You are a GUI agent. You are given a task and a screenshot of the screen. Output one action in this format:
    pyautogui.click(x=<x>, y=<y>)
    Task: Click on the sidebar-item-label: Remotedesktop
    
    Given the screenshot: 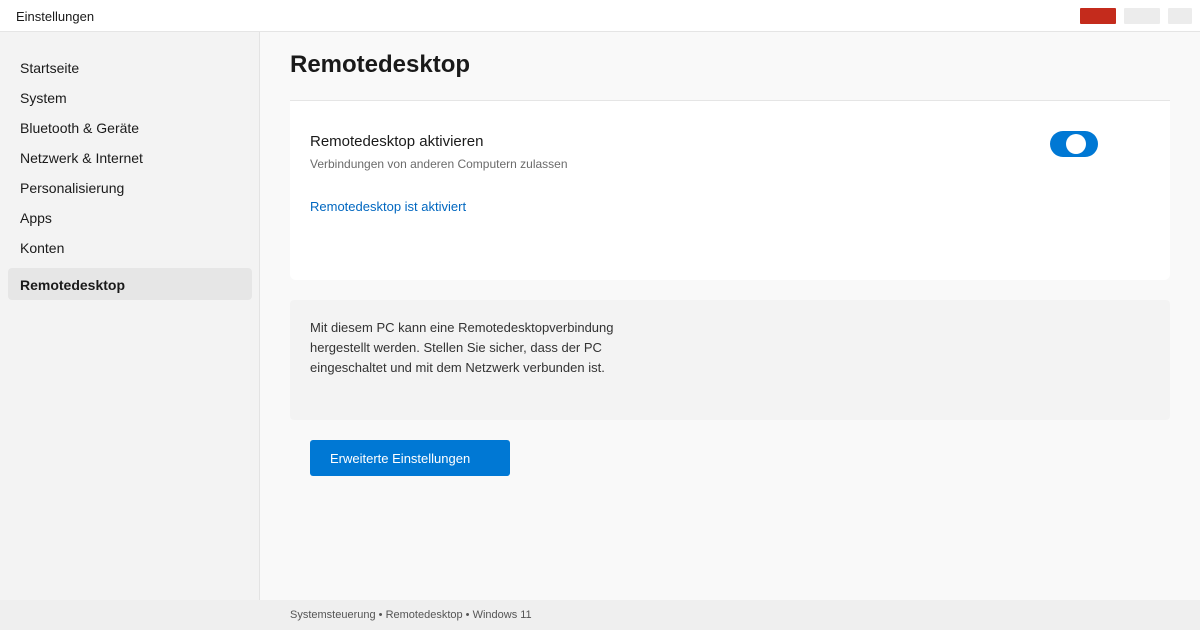 What is the action you would take?
    pyautogui.click(x=73, y=285)
    